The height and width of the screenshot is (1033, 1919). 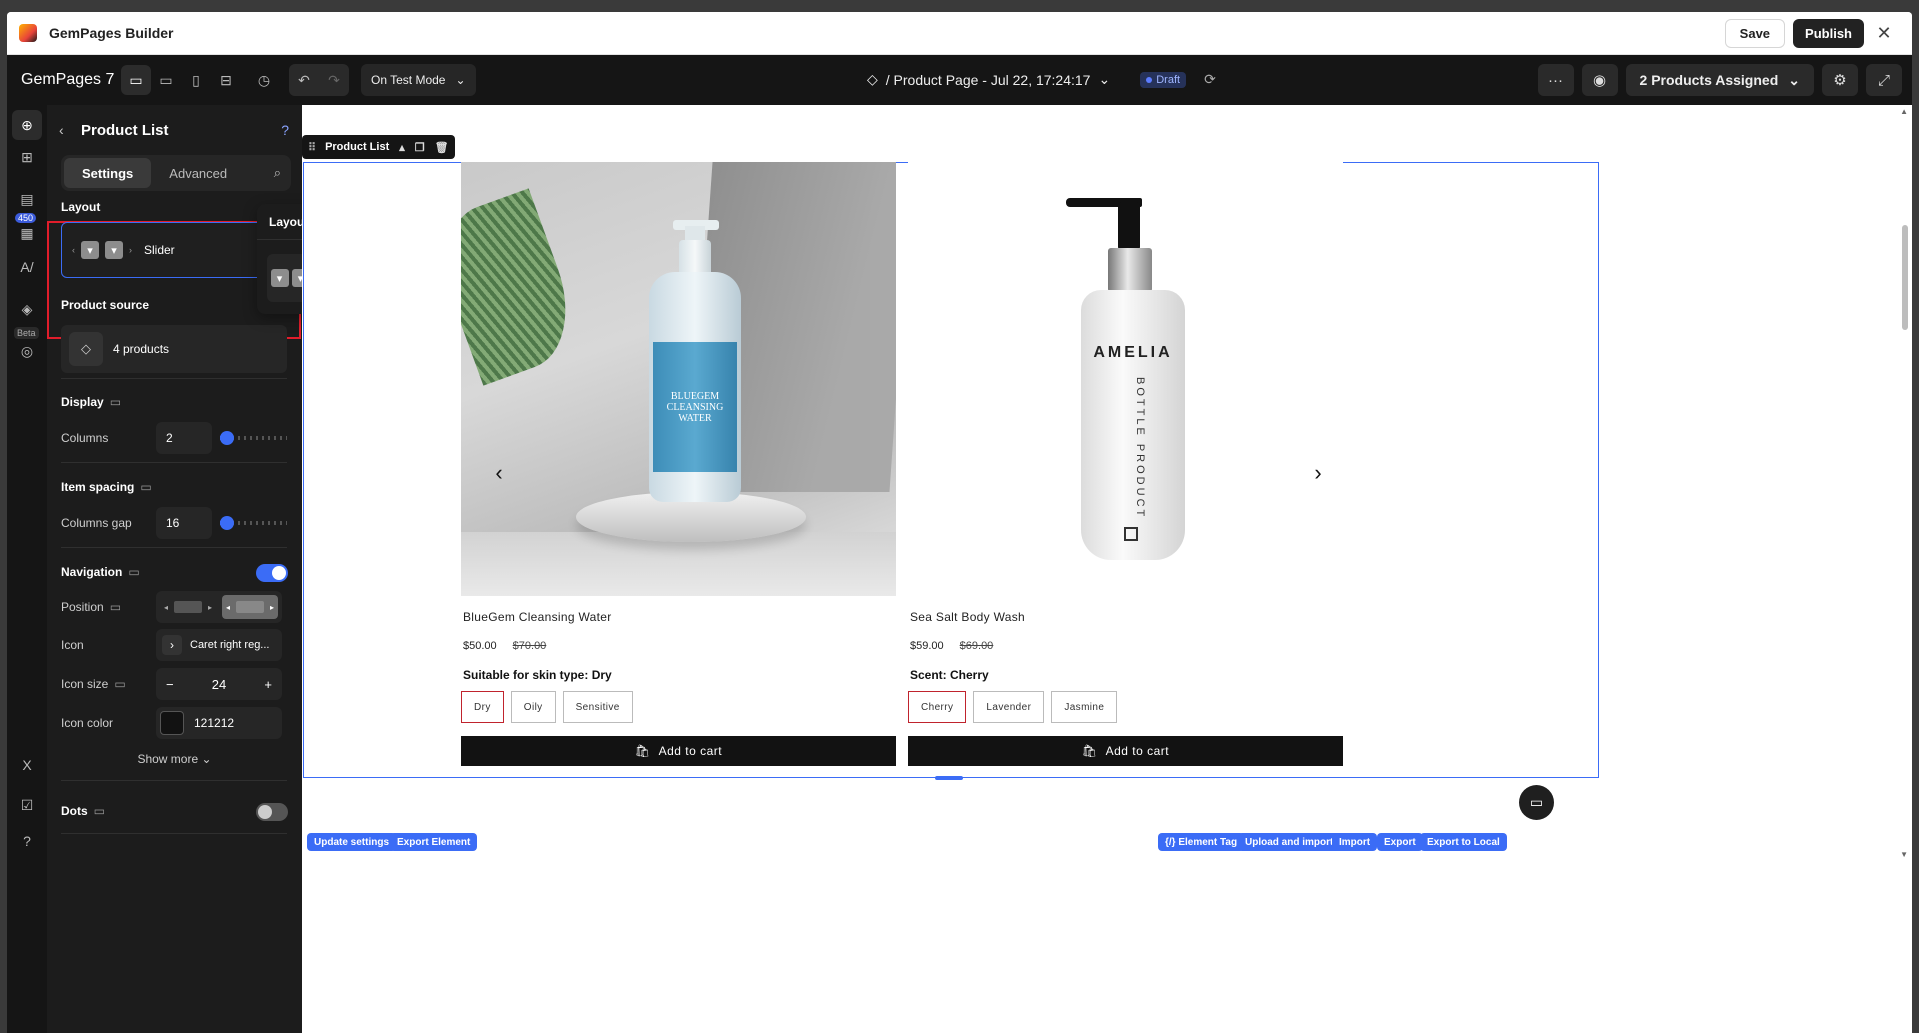 I want to click on help-circle-icon: ?, so click(x=285, y=130).